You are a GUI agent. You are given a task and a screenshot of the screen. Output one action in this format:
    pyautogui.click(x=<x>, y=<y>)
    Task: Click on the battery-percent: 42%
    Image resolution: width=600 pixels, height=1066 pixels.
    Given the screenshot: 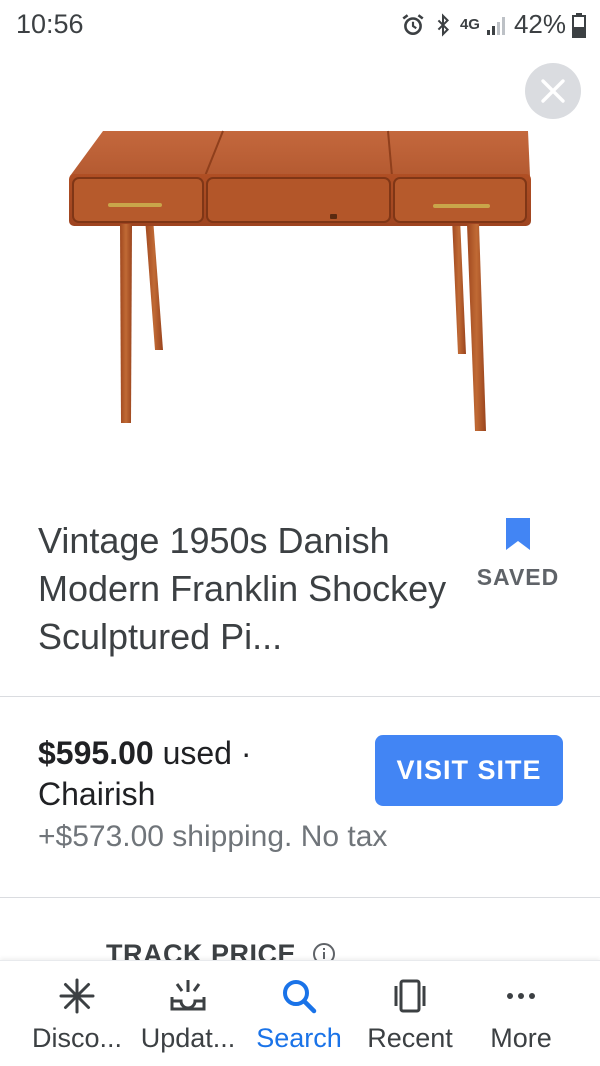 What is the action you would take?
    pyautogui.click(x=539, y=24)
    